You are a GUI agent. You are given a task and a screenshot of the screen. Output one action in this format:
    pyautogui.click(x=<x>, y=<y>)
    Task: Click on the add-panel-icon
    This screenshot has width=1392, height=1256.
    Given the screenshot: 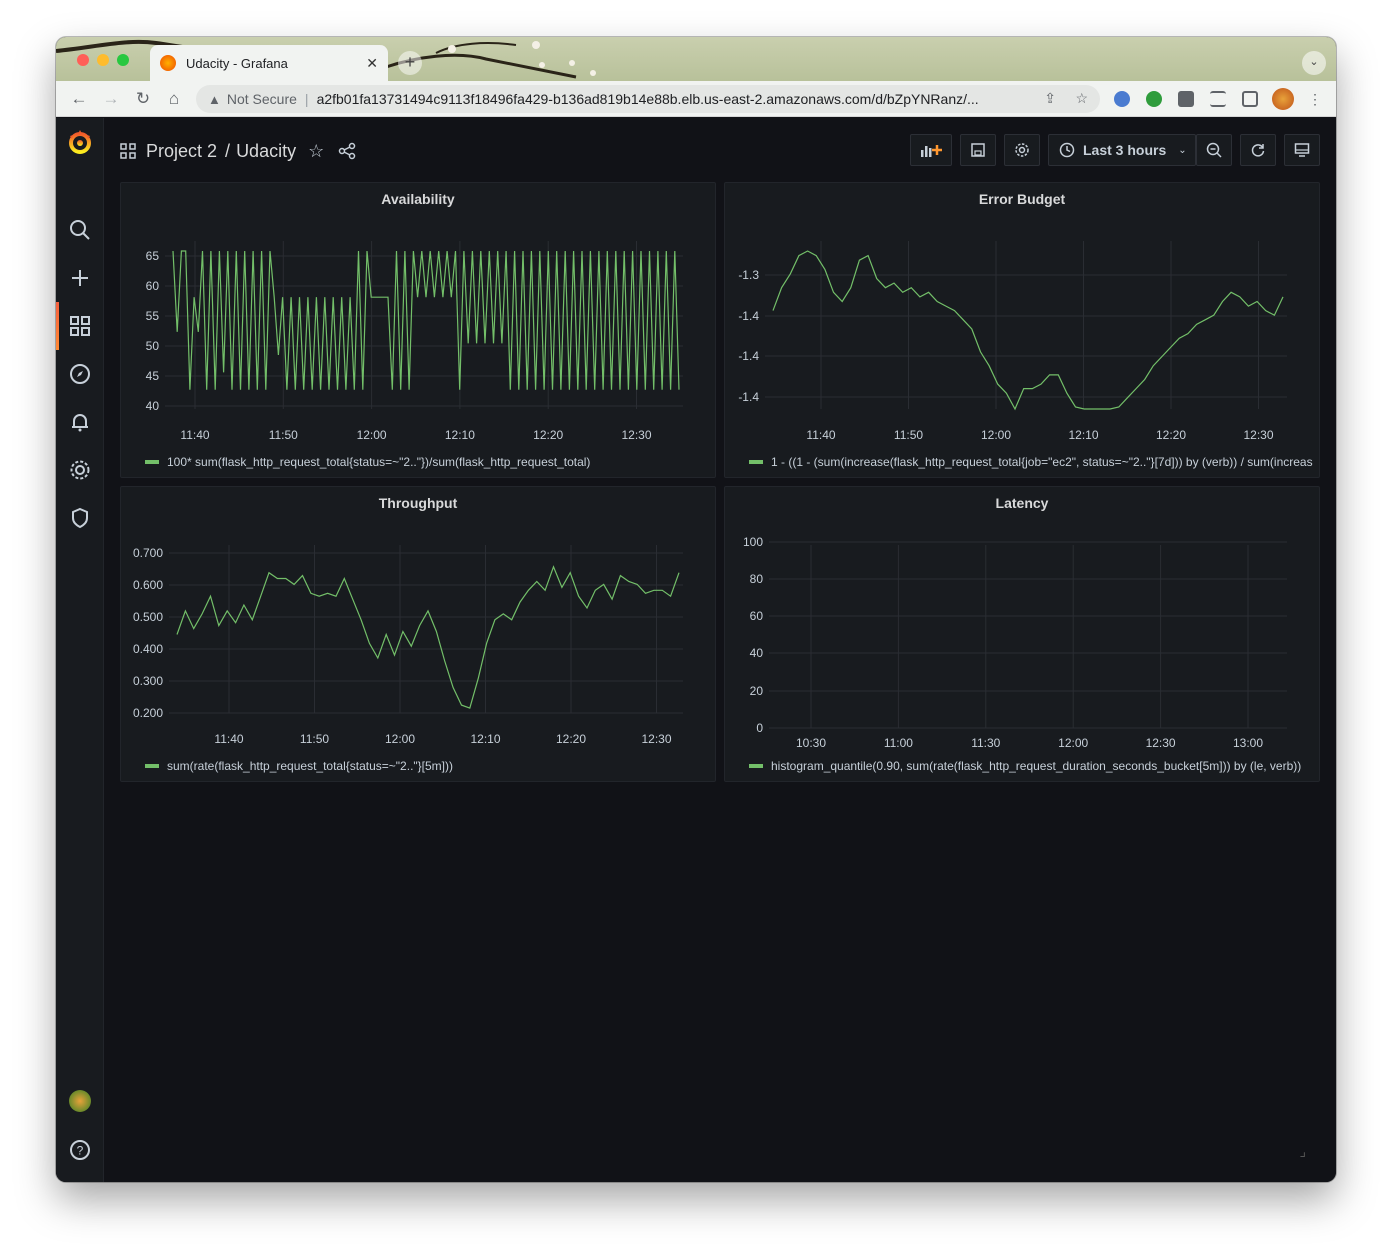 What is the action you would take?
    pyautogui.click(x=931, y=151)
    